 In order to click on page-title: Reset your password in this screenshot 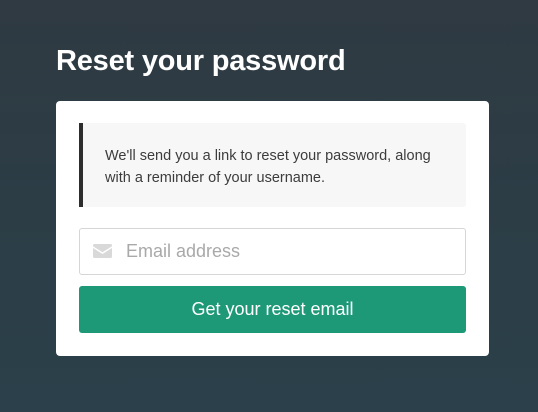, I will do `click(201, 61)`.